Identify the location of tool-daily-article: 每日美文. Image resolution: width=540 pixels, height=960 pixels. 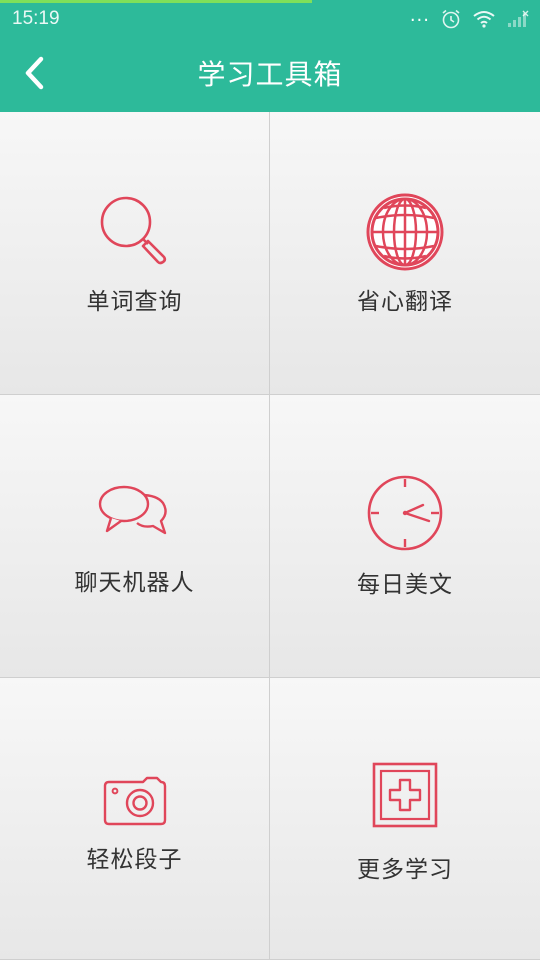
(405, 536).